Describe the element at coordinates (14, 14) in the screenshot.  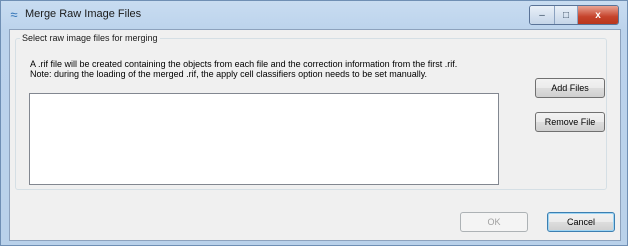
I see `app-icon: ≈` at that location.